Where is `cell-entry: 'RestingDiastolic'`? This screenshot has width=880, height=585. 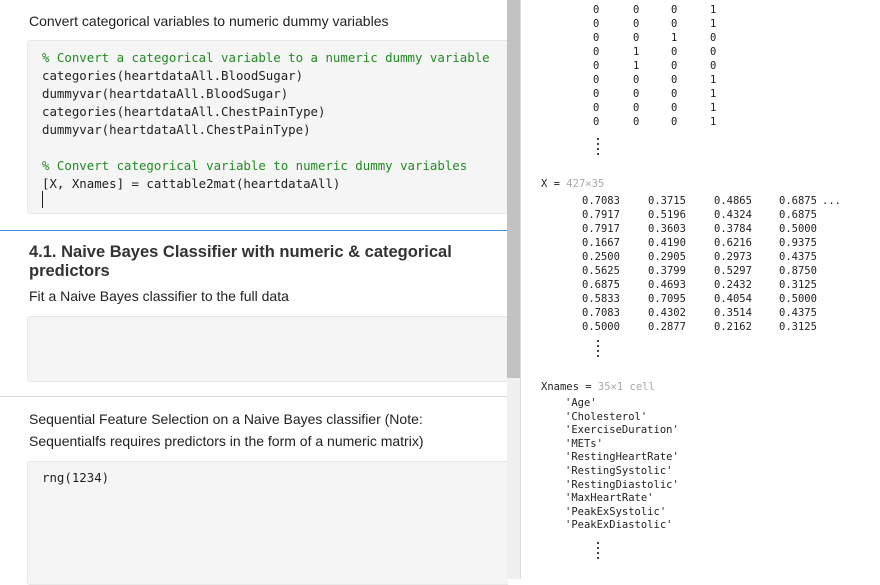 cell-entry: 'RestingDiastolic' is located at coordinates (622, 484).